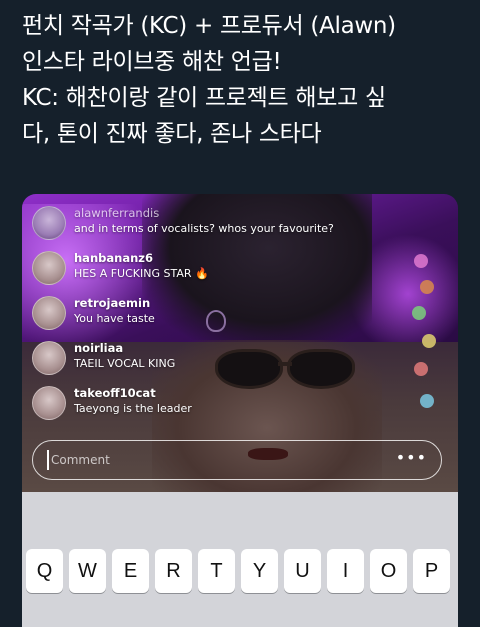 The image size is (480, 627). Describe the element at coordinates (388, 571) in the screenshot. I see `key-o: O` at that location.